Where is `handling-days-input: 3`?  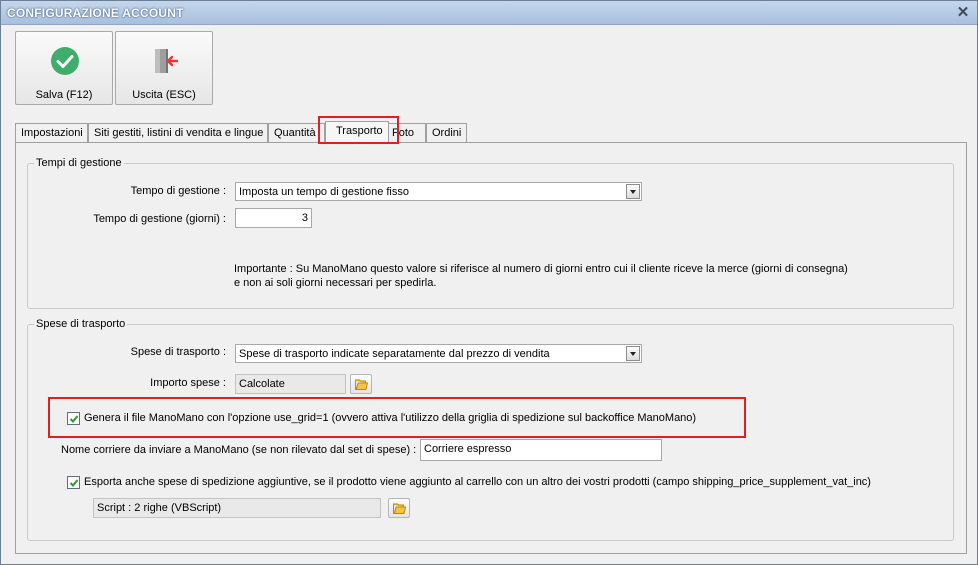 handling-days-input: 3 is located at coordinates (273, 218).